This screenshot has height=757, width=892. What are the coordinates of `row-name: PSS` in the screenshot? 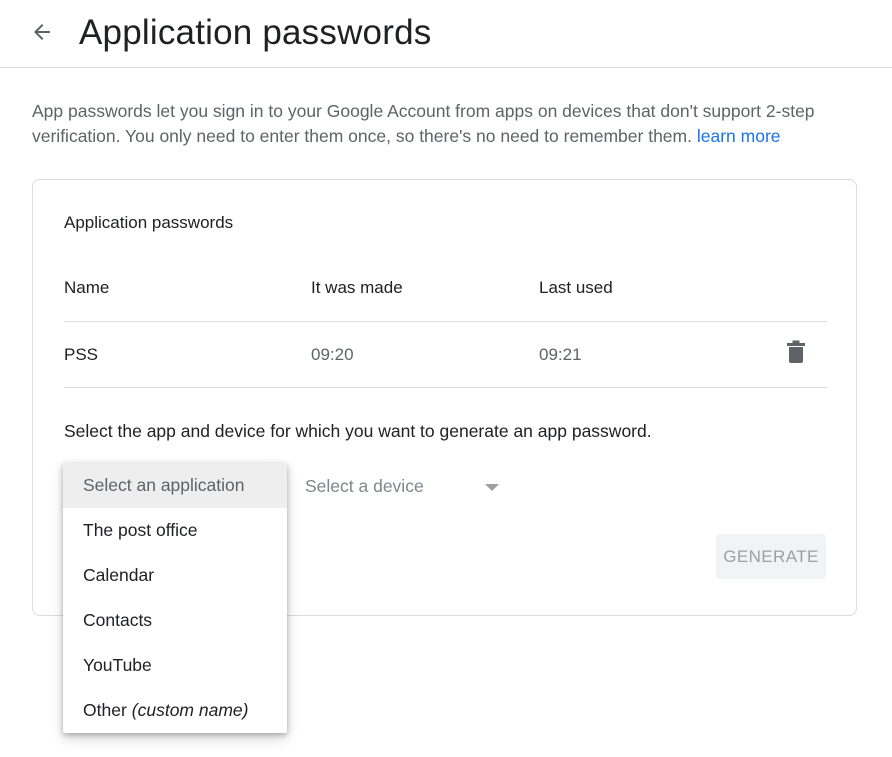 It's located at (81, 354).